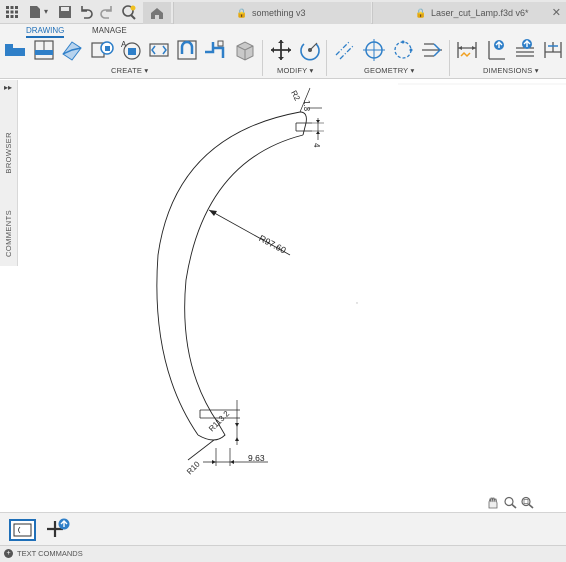  Describe the element at coordinates (525, 50) in the screenshot. I see `baseline-dimension-icon` at that location.